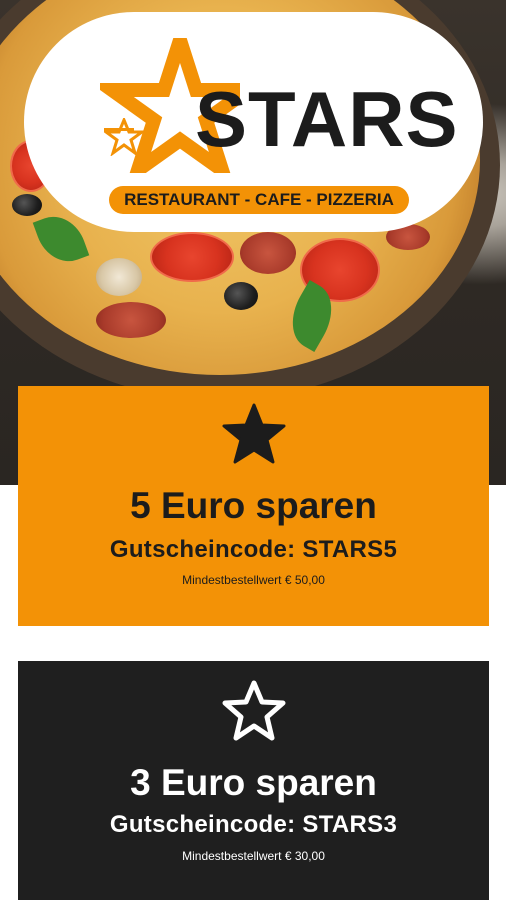 The width and height of the screenshot is (506, 900). What do you see at coordinates (253, 856) in the screenshot?
I see `voucher-min-order: Mindestbestellwert € 30,00` at bounding box center [253, 856].